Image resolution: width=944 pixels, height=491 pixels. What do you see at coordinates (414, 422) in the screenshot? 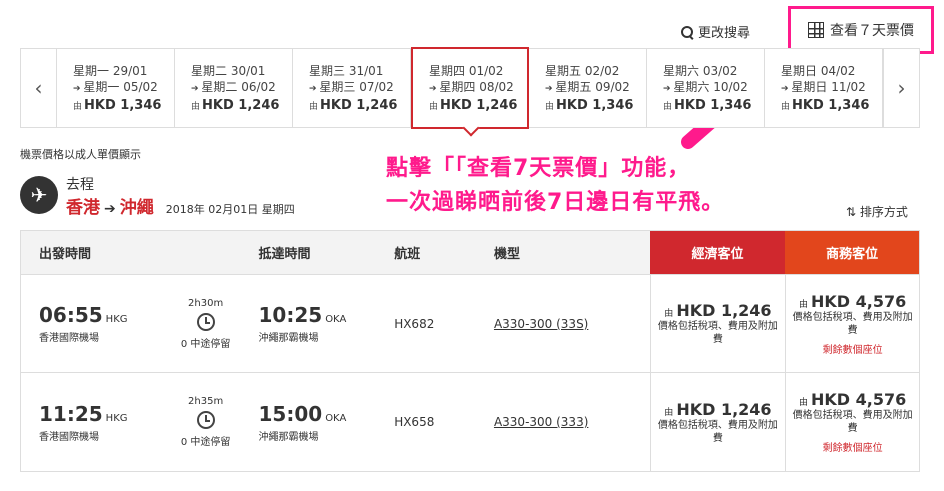
I see `flight-number: HX658` at bounding box center [414, 422].